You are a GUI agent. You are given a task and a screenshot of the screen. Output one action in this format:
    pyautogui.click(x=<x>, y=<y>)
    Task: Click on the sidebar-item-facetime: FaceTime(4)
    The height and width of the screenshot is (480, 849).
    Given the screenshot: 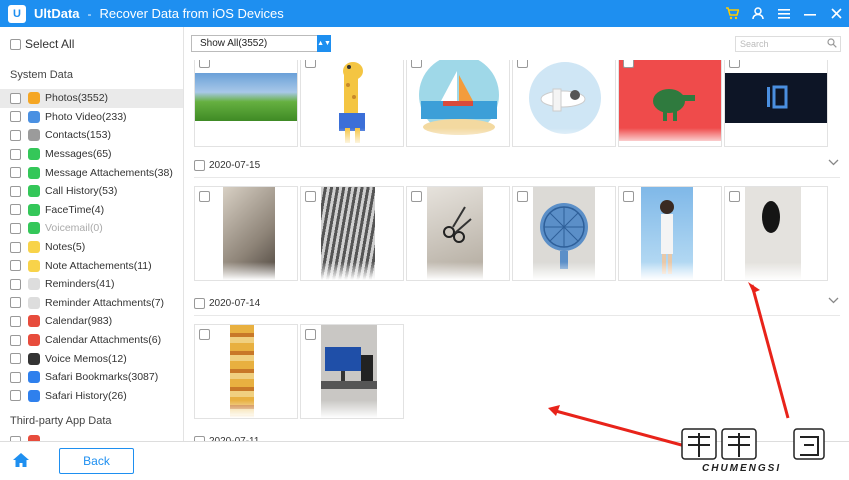 What is the action you would take?
    pyautogui.click(x=91, y=210)
    